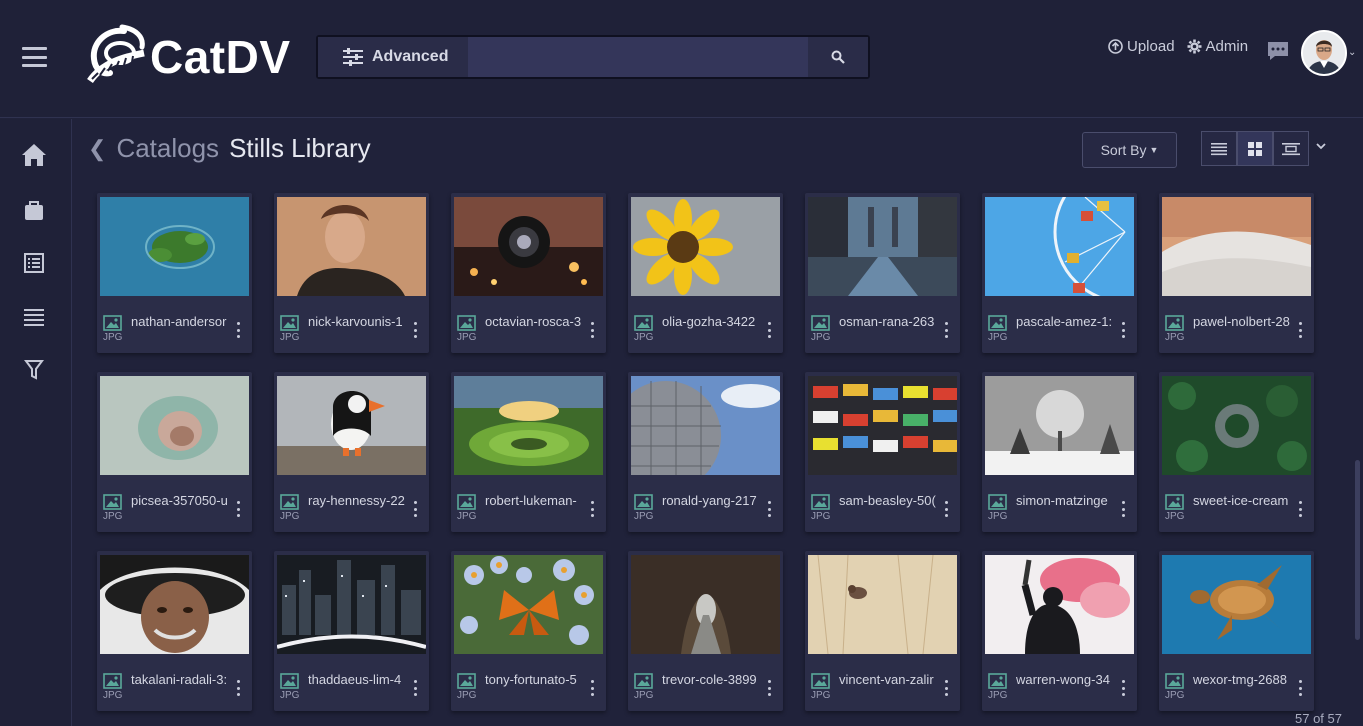 The height and width of the screenshot is (726, 1363). I want to click on asset-card: JPG tony-fortunato-5, so click(528, 631).